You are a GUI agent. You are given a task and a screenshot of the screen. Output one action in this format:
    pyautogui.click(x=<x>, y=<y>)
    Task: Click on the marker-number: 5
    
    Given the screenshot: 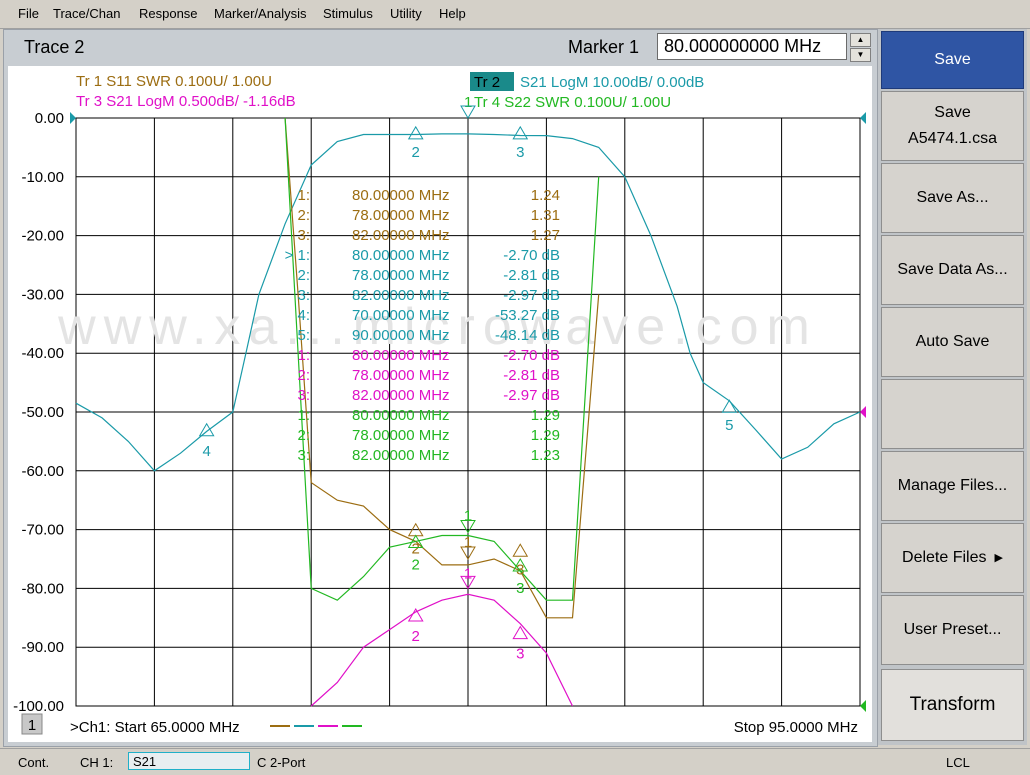 What is the action you would take?
    pyautogui.click(x=729, y=425)
    